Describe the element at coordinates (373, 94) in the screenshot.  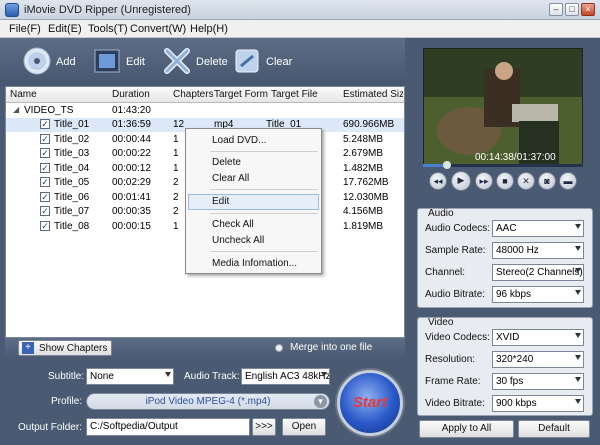
I see `col-size: Estimated Size` at that location.